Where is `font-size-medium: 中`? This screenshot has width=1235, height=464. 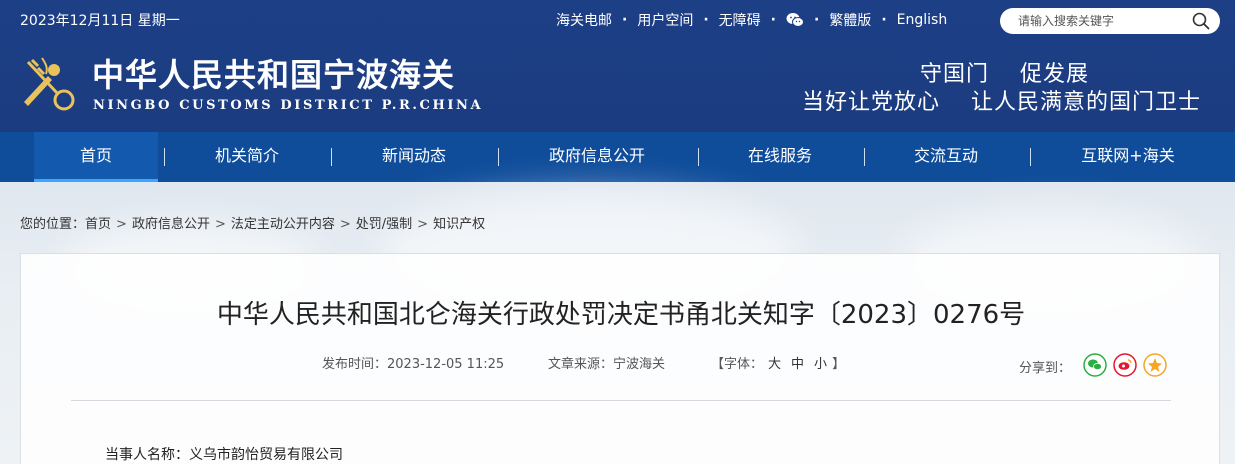 font-size-medium: 中 is located at coordinates (797, 364).